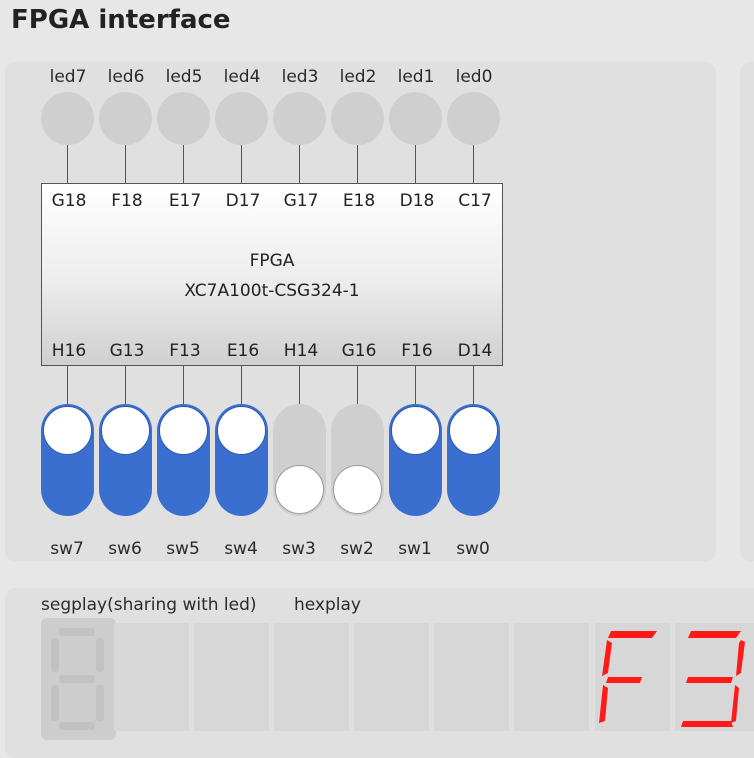  What do you see at coordinates (69, 351) in the screenshot?
I see `switch-pin: H16` at bounding box center [69, 351].